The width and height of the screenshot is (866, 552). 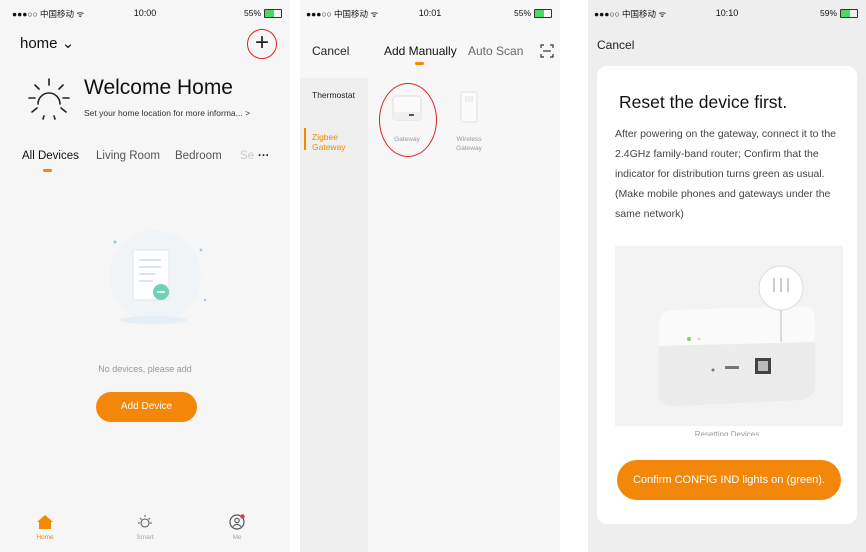 I want to click on status-bar: ●●●○○ 中国移动 ᯤ 10:01 55%, so click(x=430, y=15).